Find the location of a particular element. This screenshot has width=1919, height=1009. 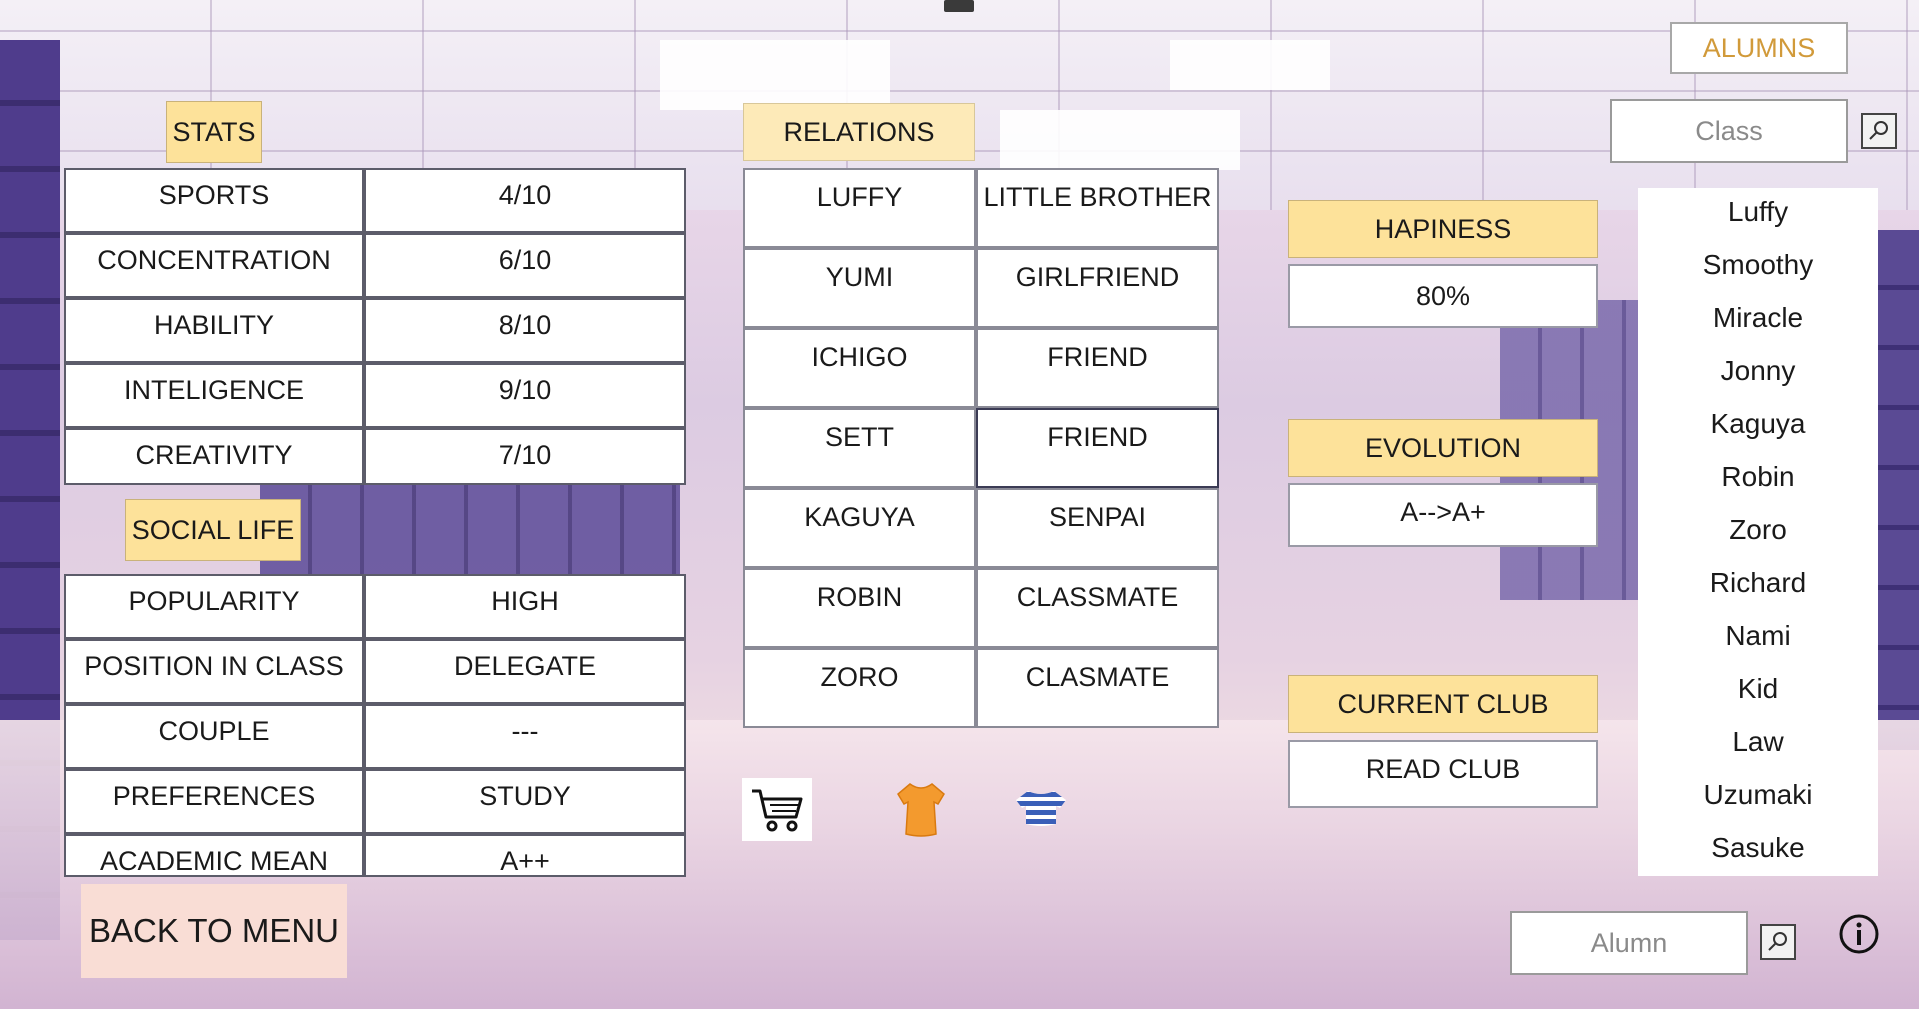

current-club-header: CURRENT CLUB is located at coordinates (1443, 704).